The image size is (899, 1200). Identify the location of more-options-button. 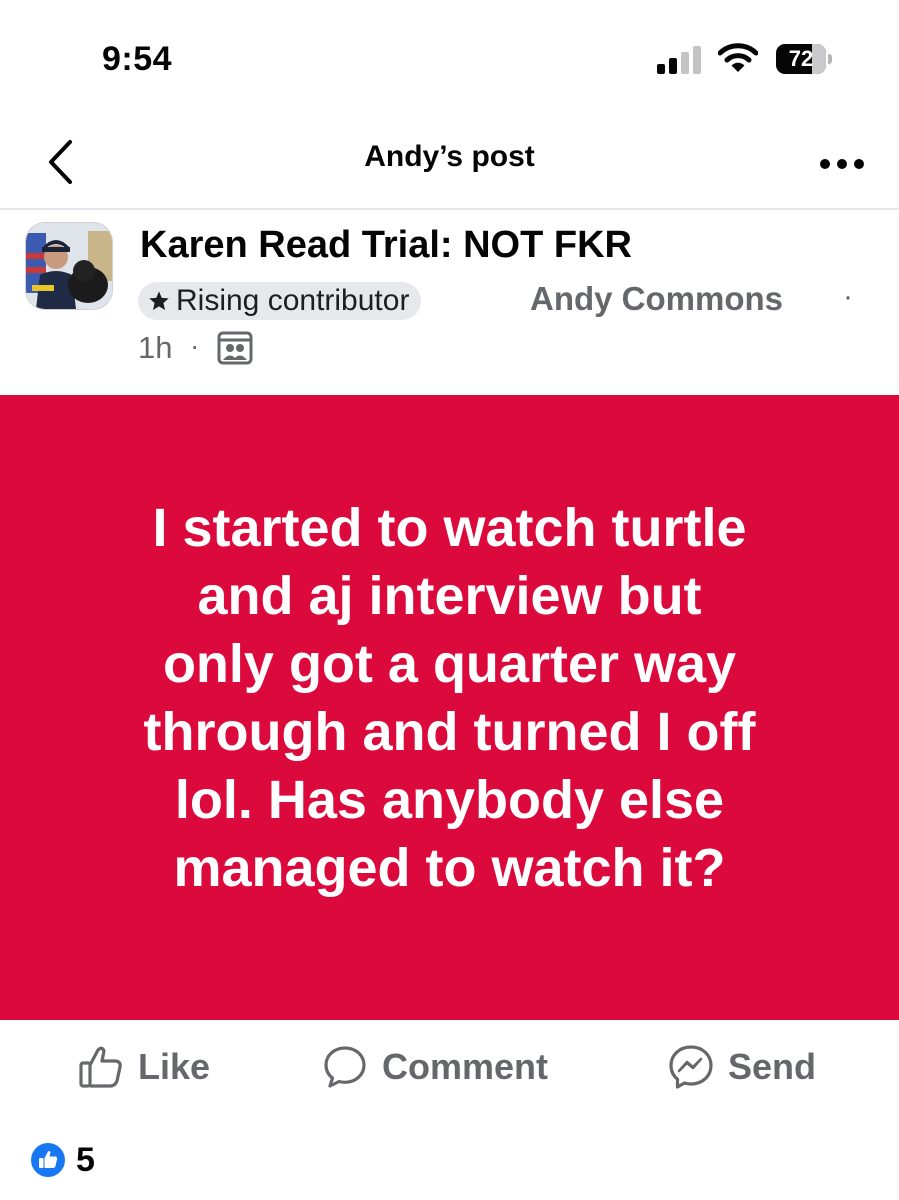
(842, 164).